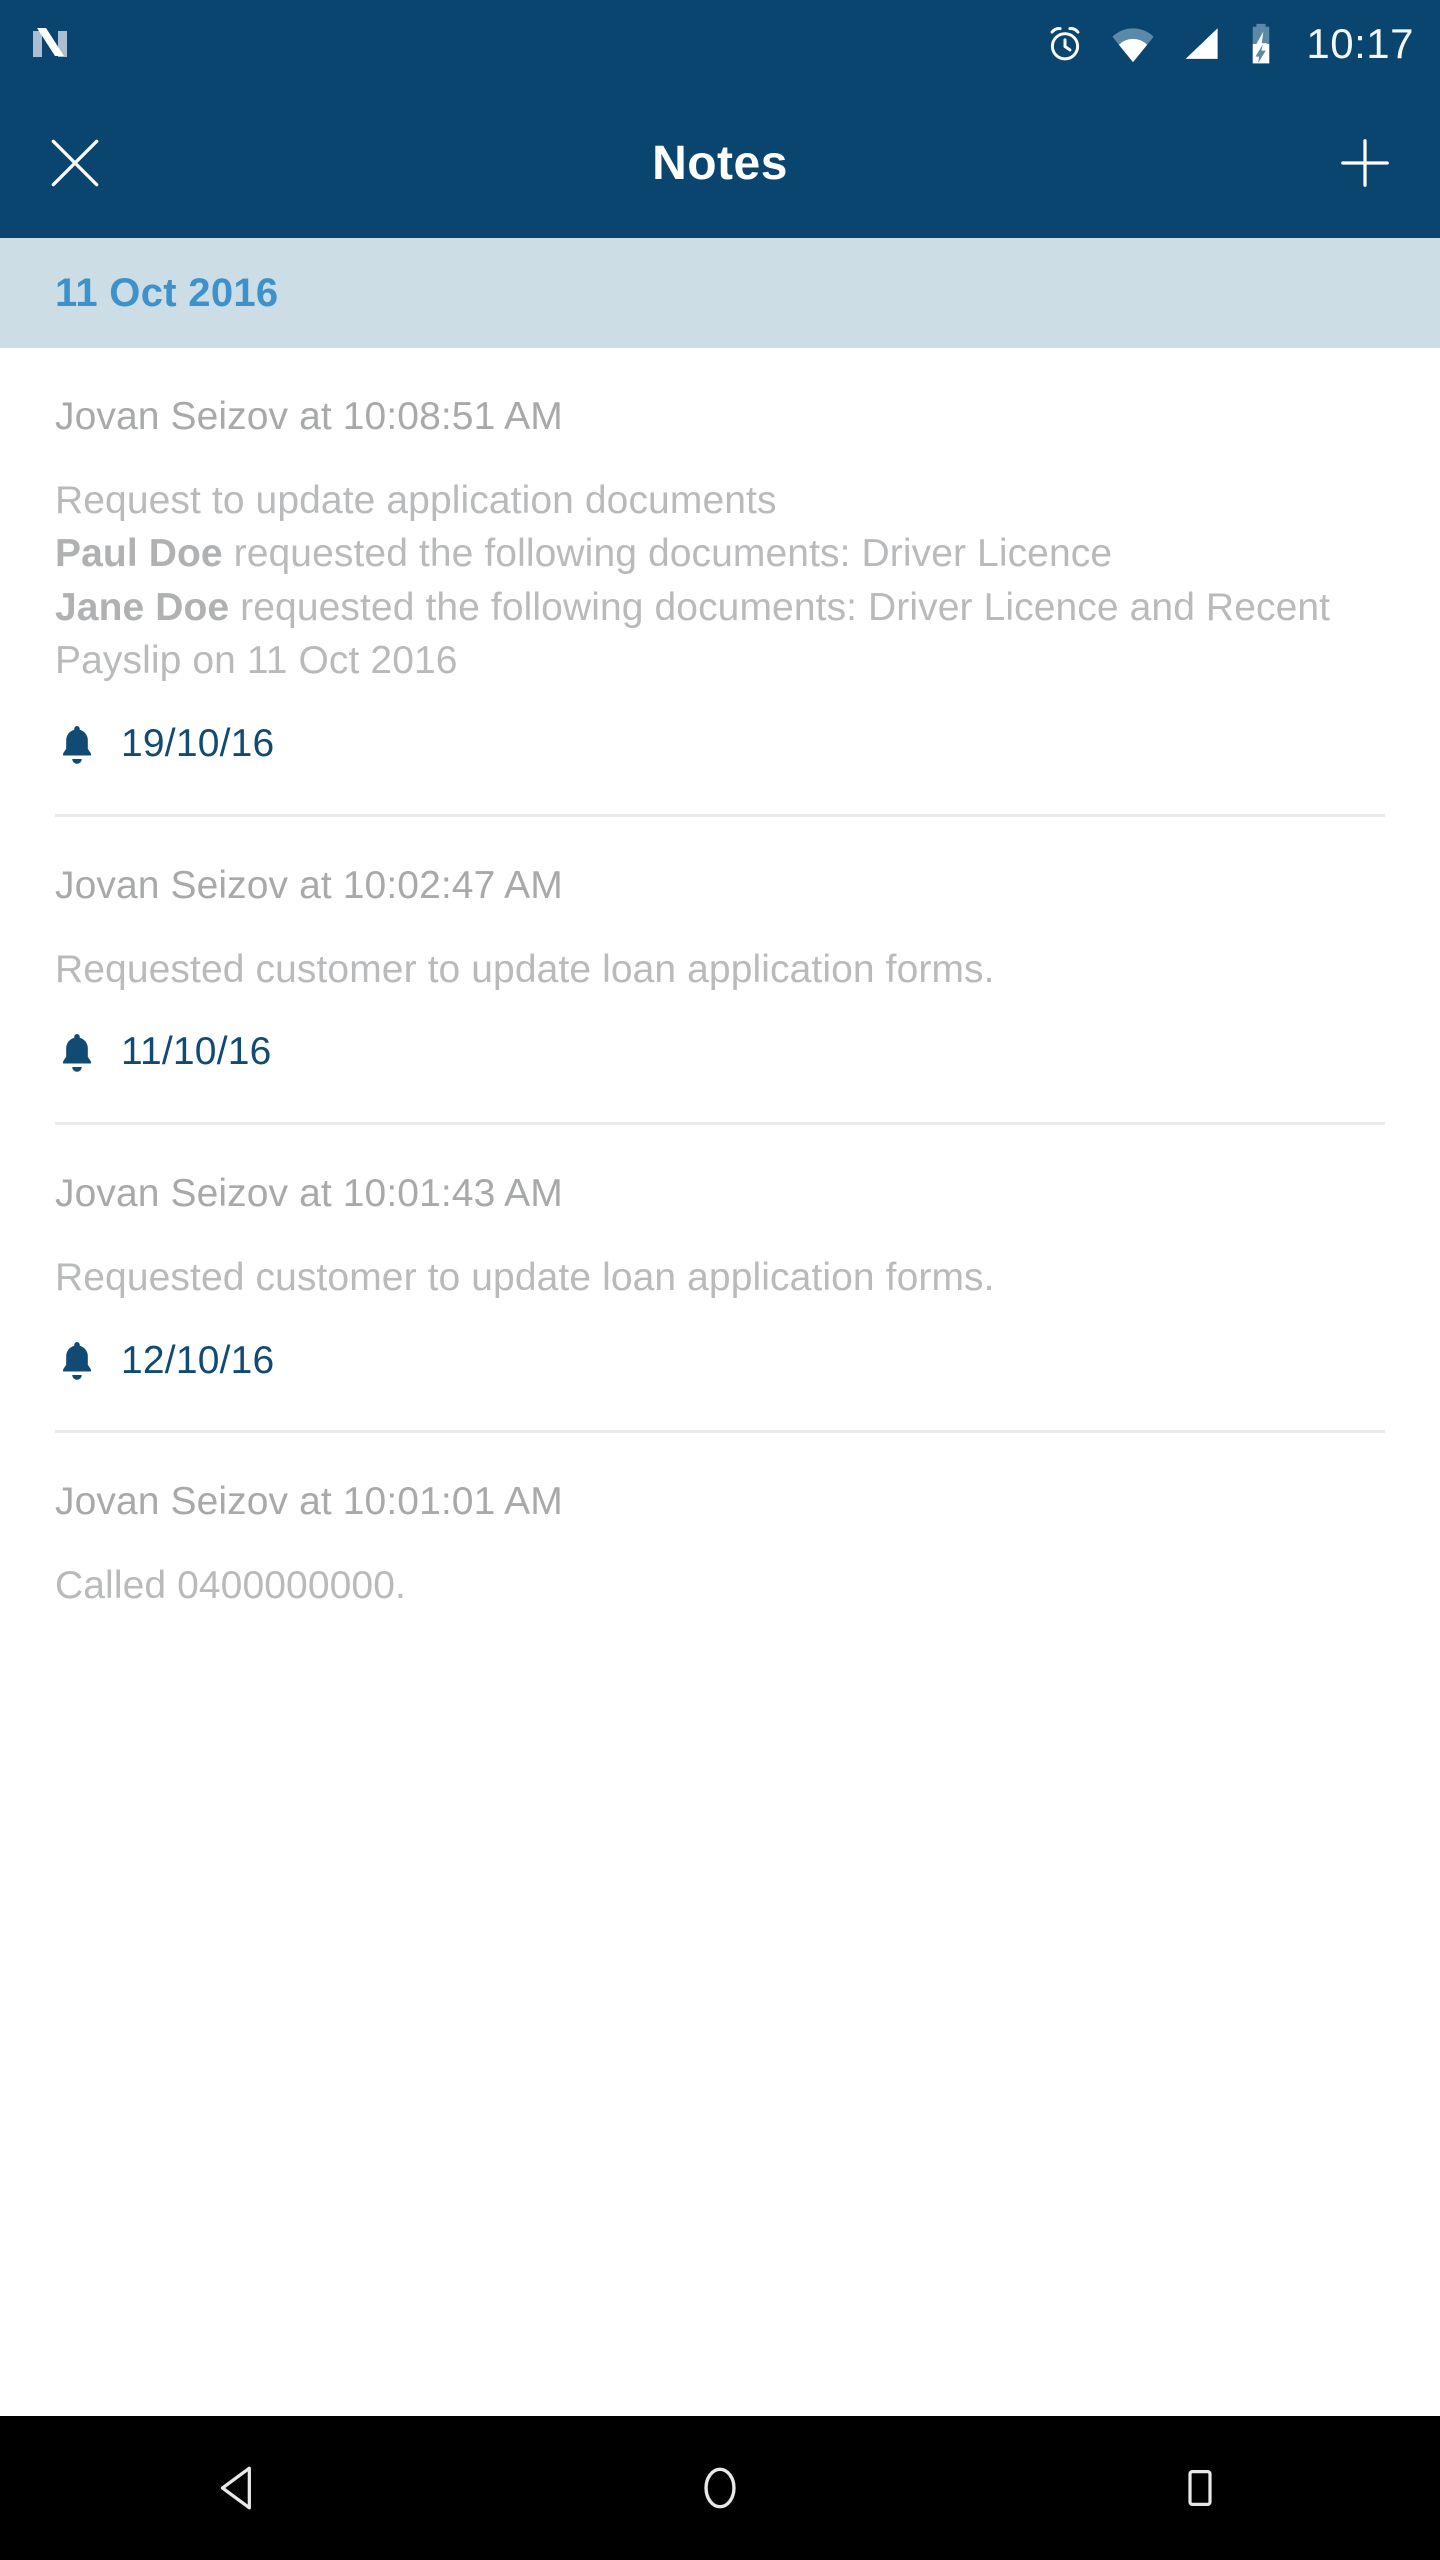 Image resolution: width=1440 pixels, height=2560 pixels. I want to click on status-bar: 10:17, so click(720, 44).